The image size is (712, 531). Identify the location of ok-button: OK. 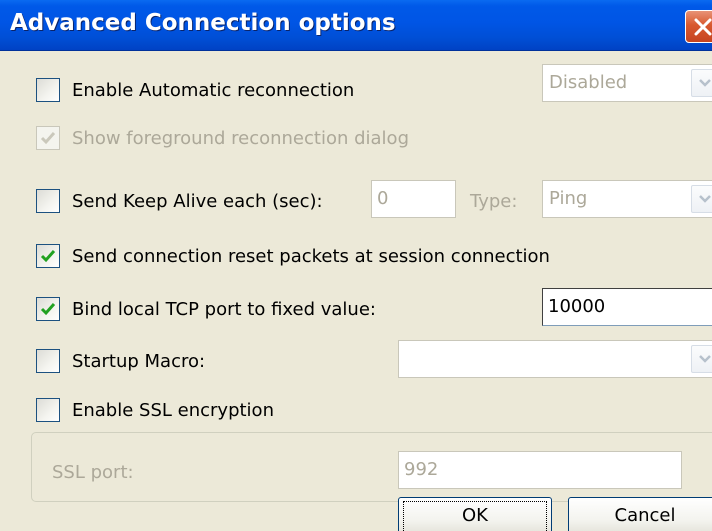
(475, 514).